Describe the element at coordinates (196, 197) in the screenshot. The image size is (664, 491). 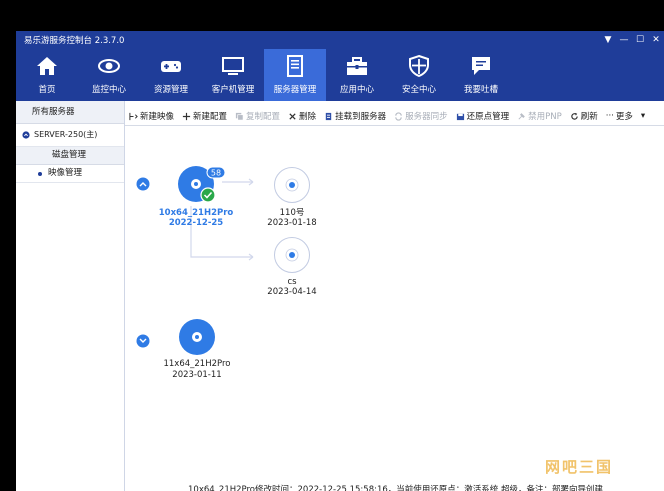
I see `image-node-10x64: 58 10x64_21H2Pro 2022-12-25` at that location.